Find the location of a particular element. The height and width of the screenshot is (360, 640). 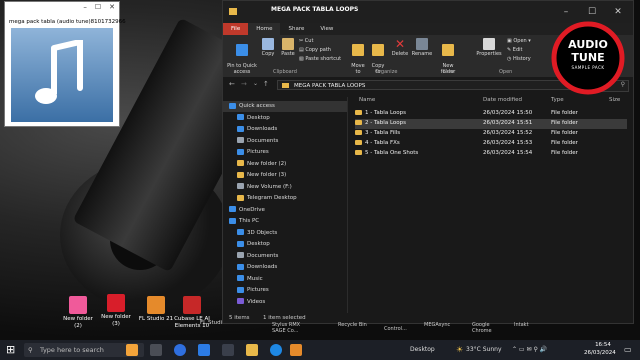

copy-button: Copy is located at coordinates (268, 47).